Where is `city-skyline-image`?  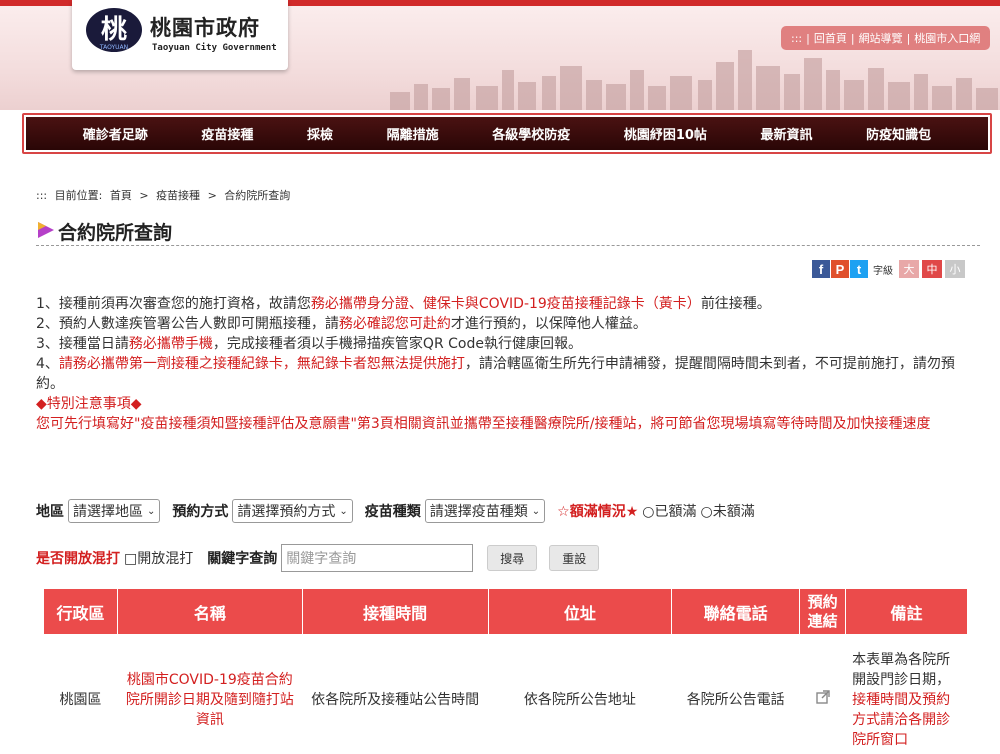
city-skyline-image is located at coordinates (694, 80).